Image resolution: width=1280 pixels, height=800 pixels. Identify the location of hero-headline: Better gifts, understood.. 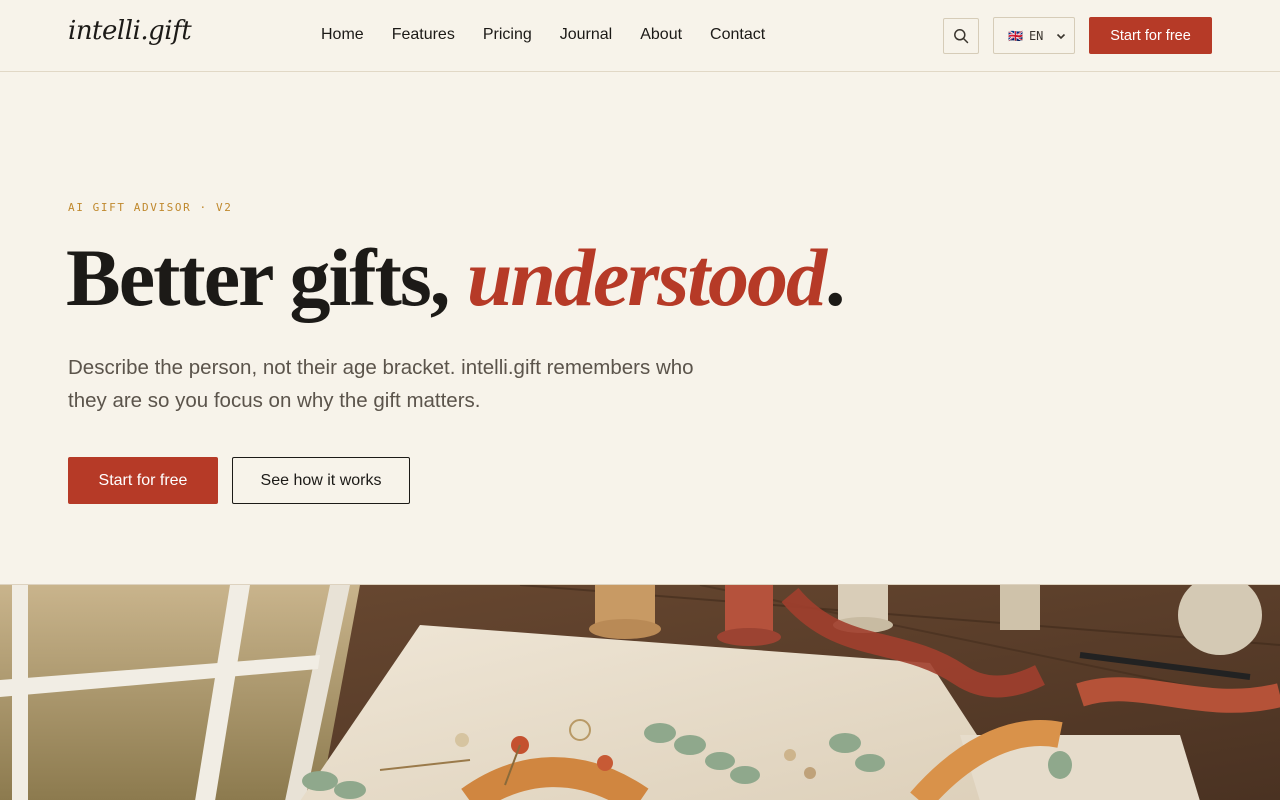
(455, 278).